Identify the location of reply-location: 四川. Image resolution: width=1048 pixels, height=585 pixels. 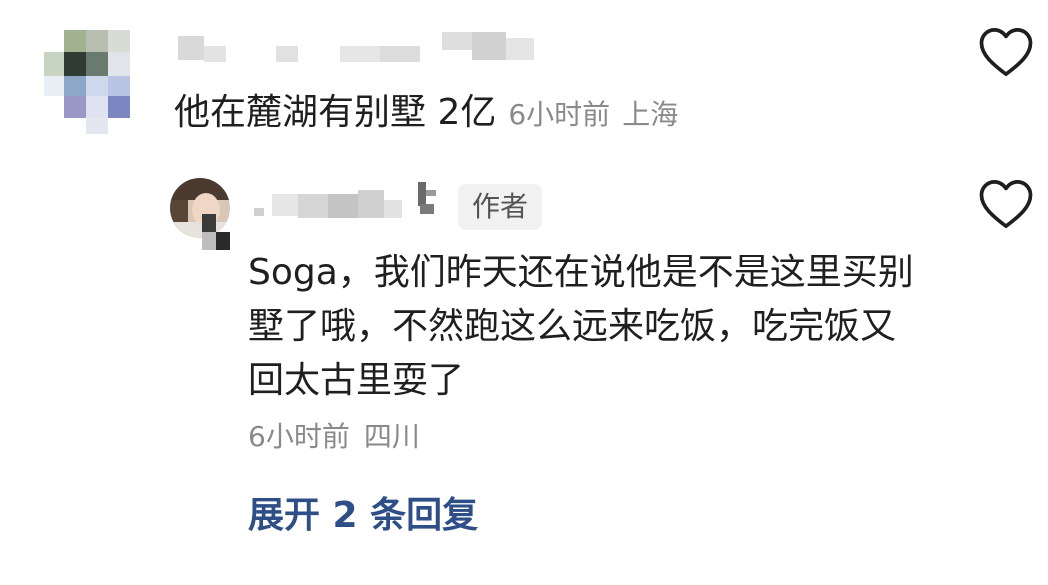
(391, 436).